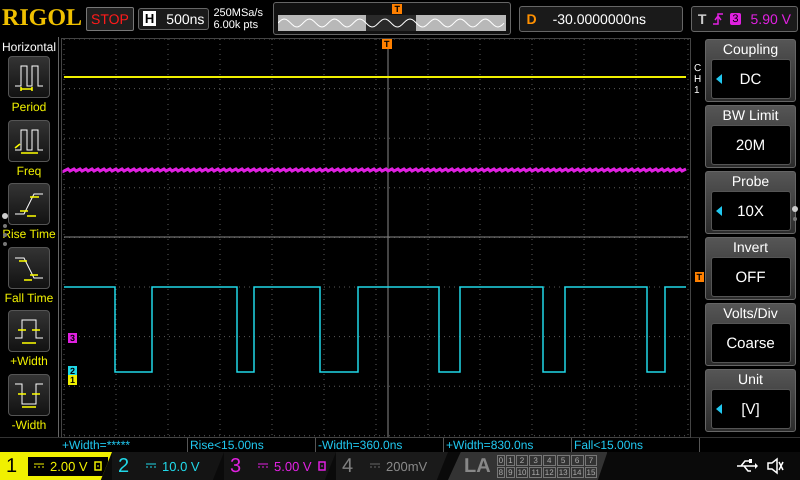 The image size is (800, 480). What do you see at coordinates (73, 338) in the screenshot?
I see `channel-marker: 3` at bounding box center [73, 338].